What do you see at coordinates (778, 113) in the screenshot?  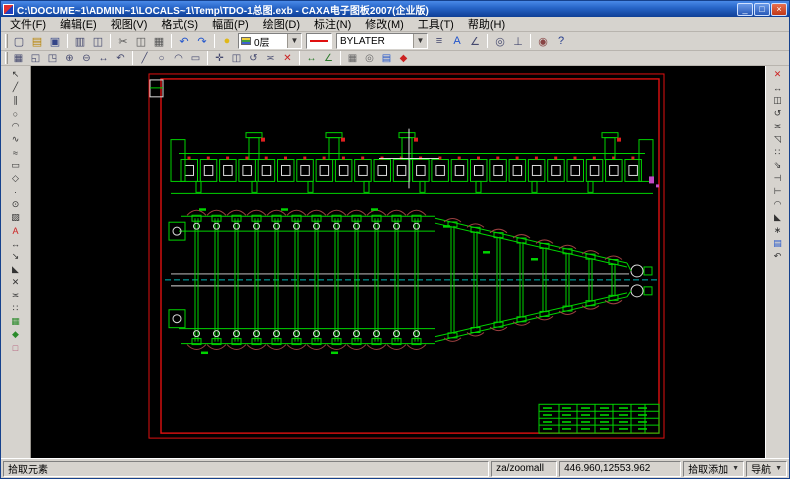 I see `rotate-tool: ↺` at bounding box center [778, 113].